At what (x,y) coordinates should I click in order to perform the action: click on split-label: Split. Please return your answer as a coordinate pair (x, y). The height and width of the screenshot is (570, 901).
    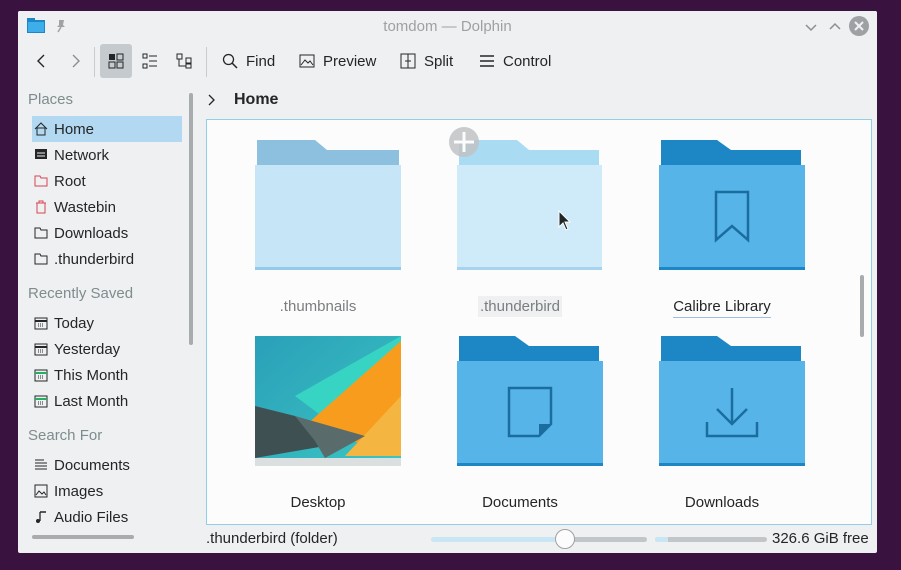
    Looking at the image, I should click on (439, 61).